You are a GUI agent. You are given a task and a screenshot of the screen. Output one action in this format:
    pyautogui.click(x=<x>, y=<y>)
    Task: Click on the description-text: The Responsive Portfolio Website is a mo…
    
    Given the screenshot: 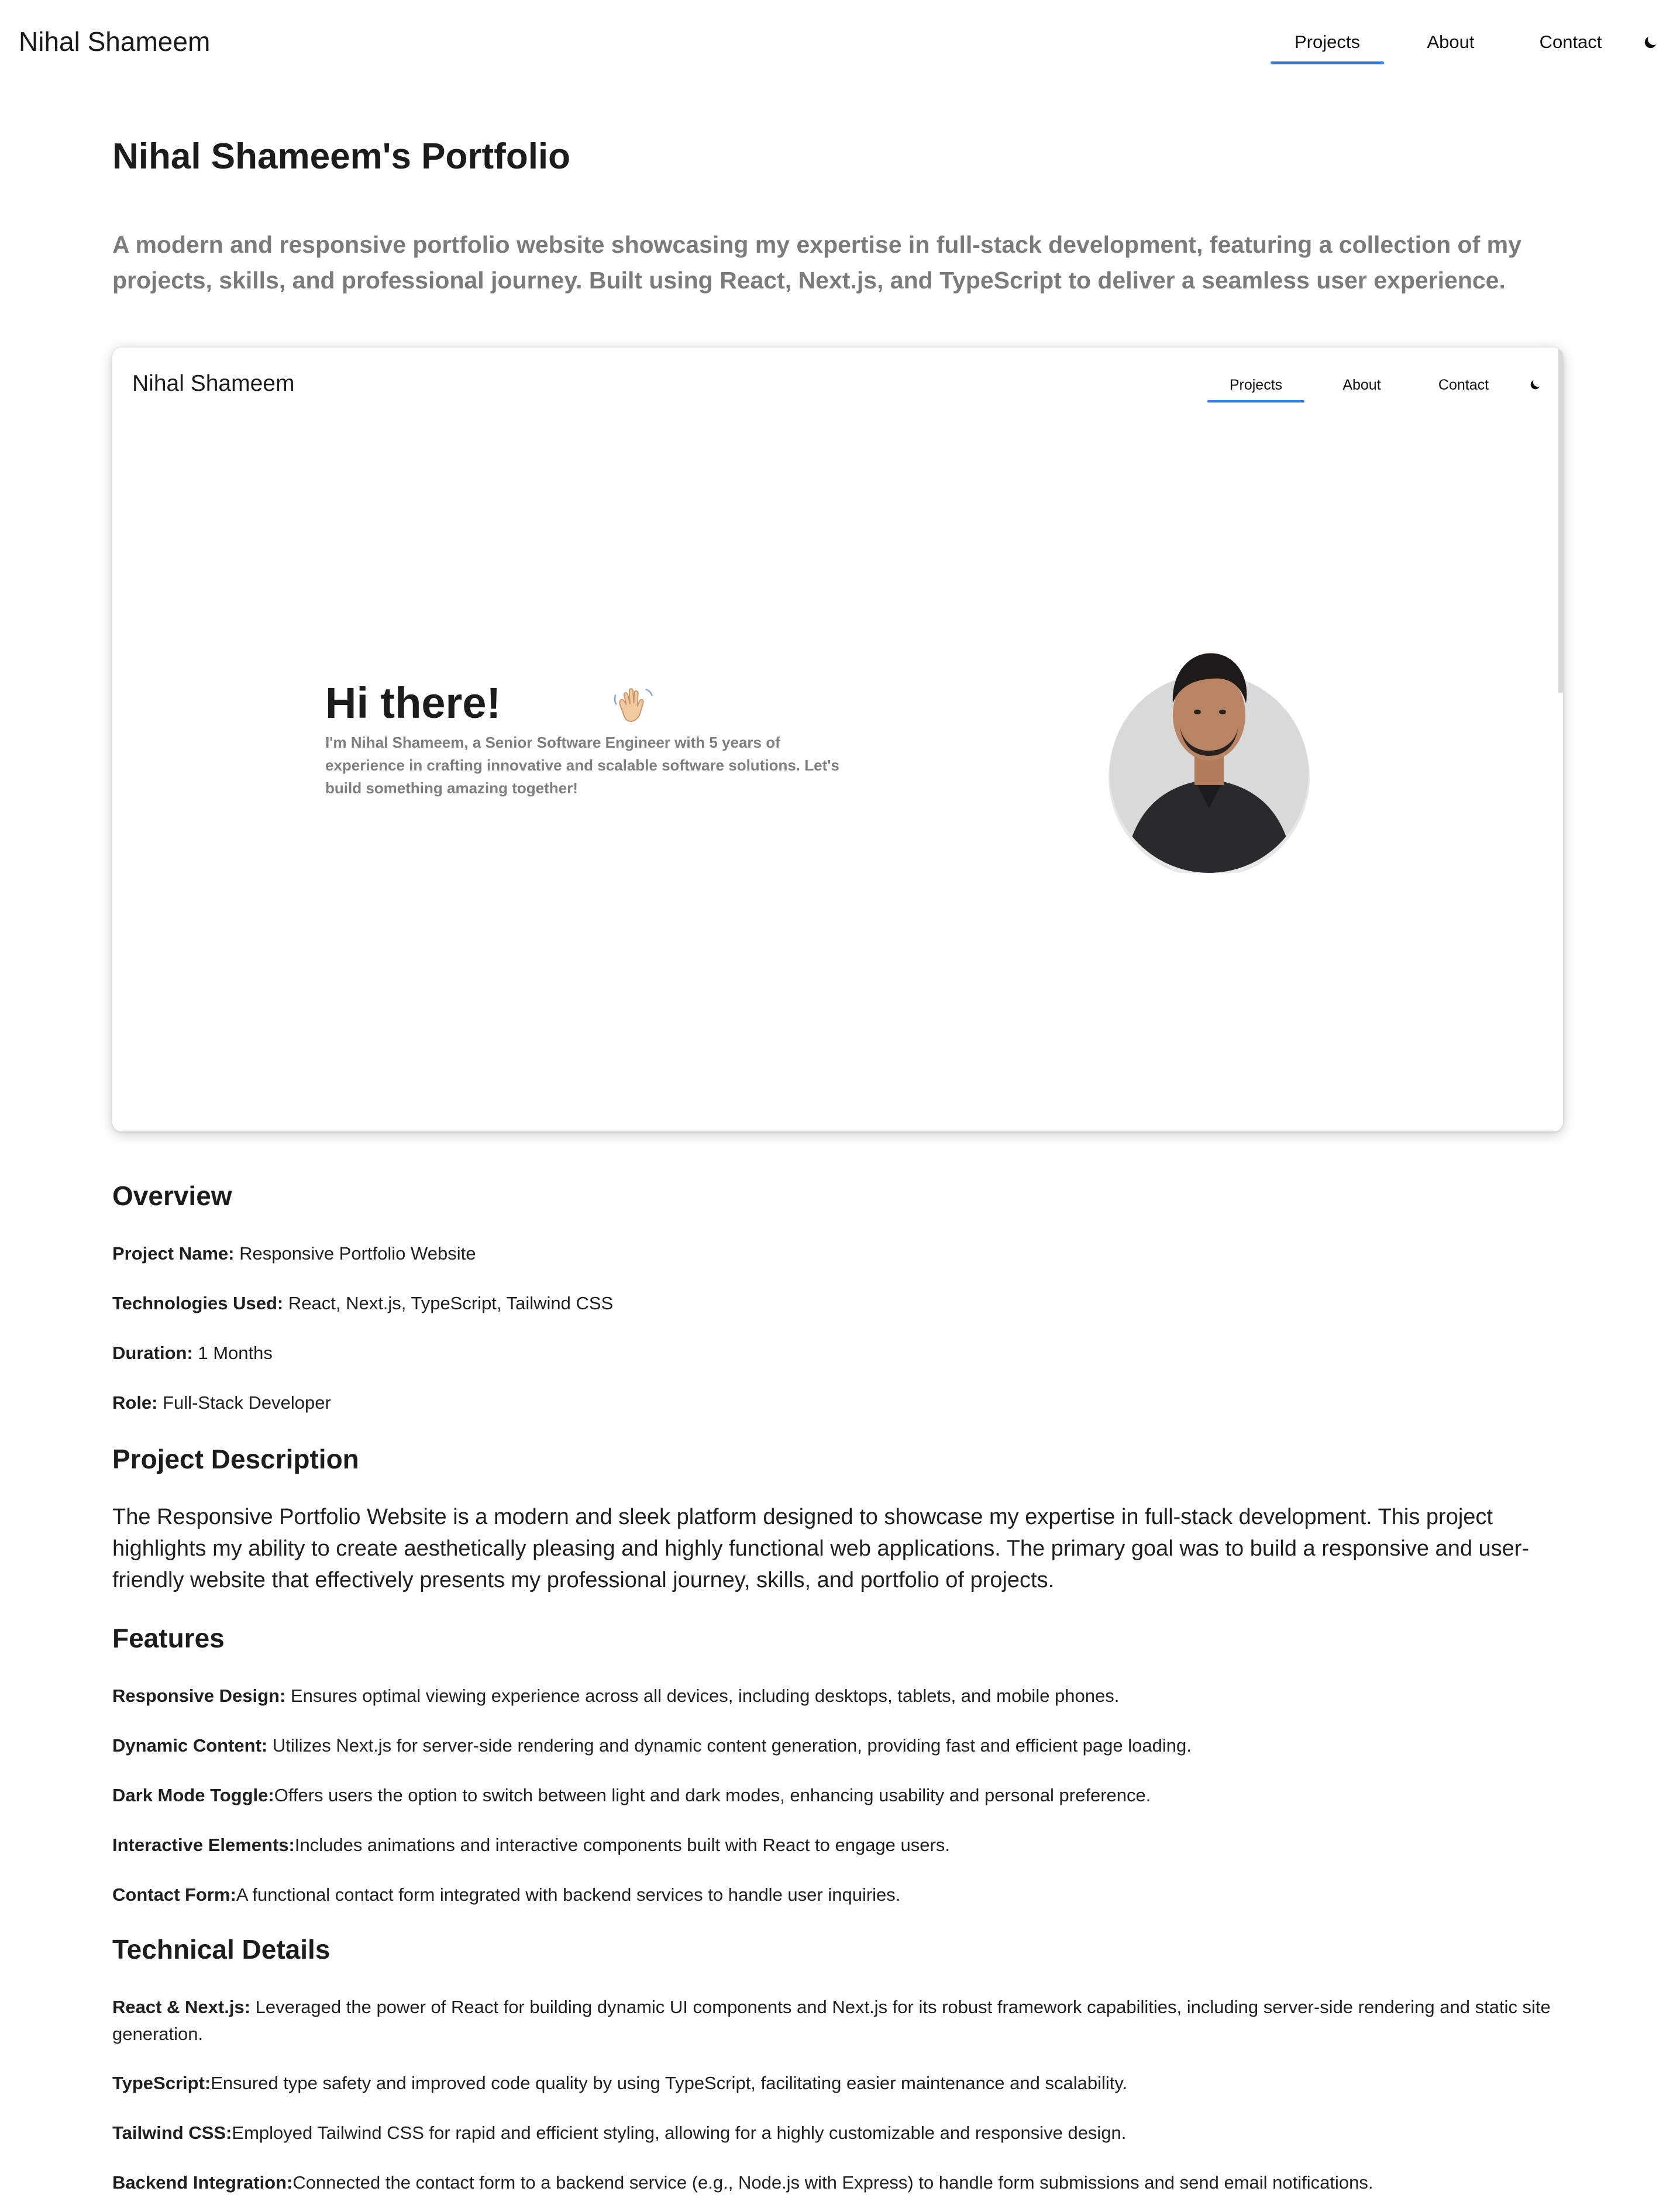 What is the action you would take?
    pyautogui.click(x=821, y=1548)
    